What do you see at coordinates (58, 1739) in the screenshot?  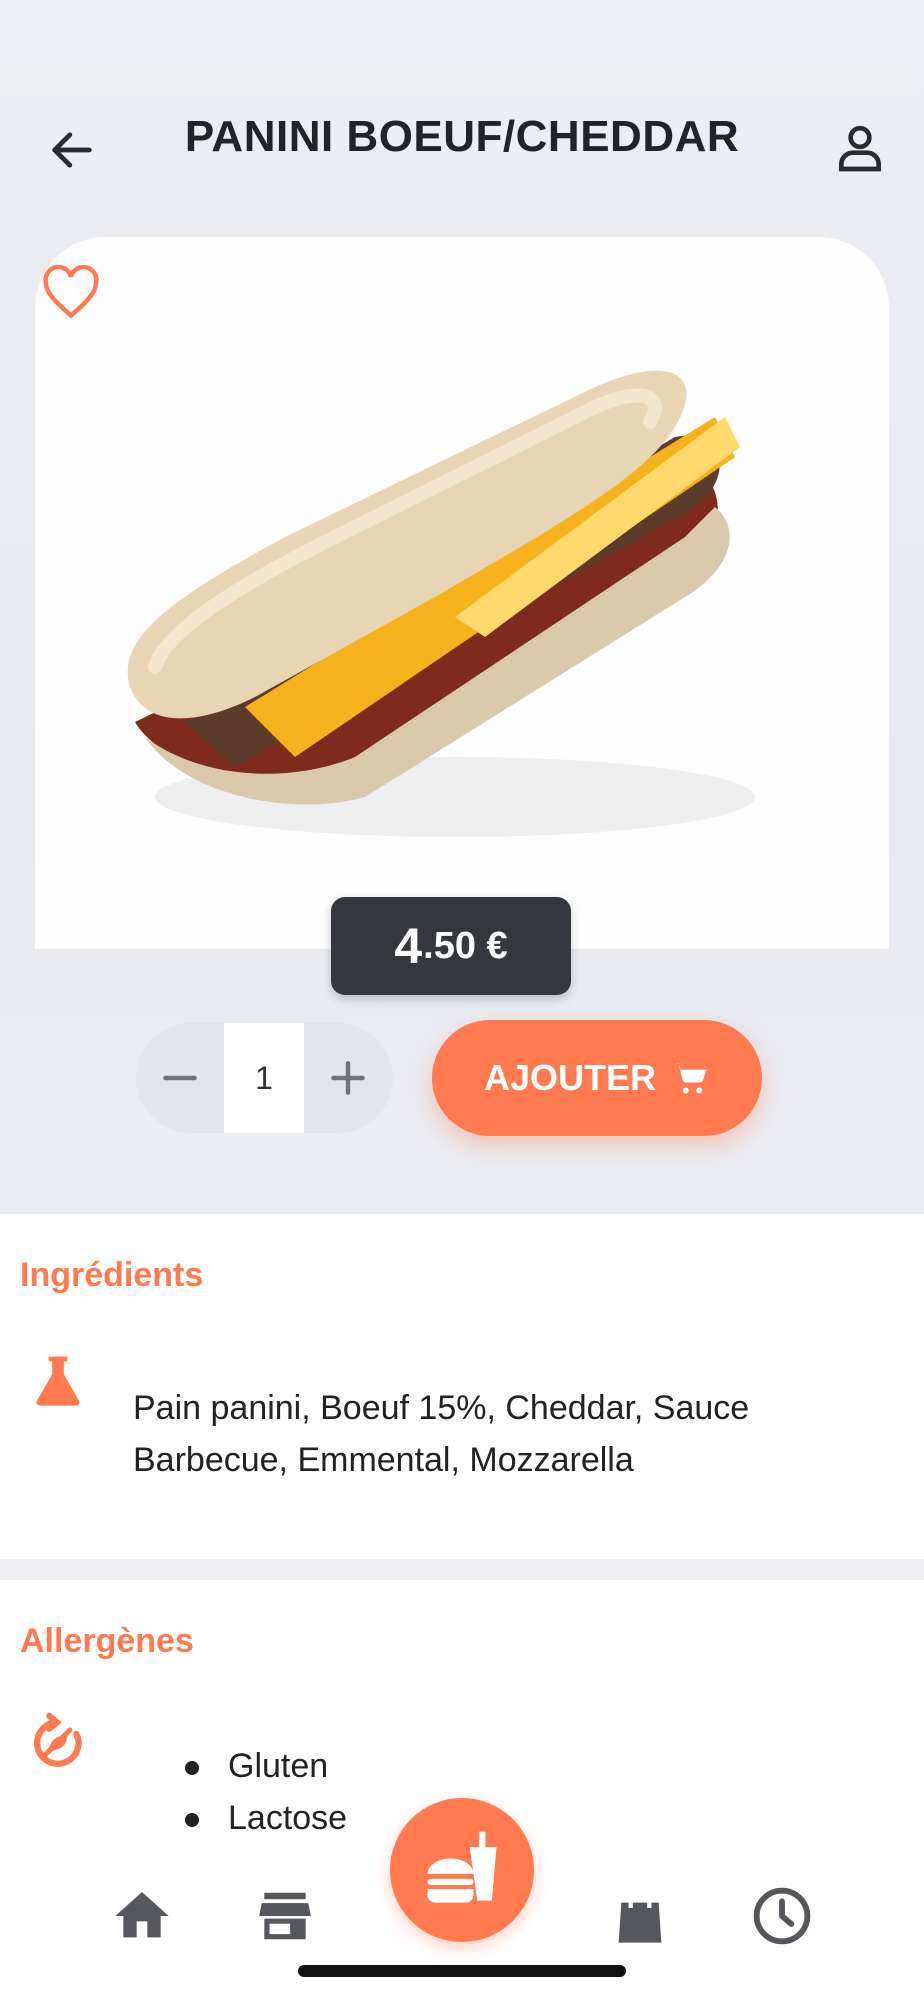 I see `allergen-icon` at bounding box center [58, 1739].